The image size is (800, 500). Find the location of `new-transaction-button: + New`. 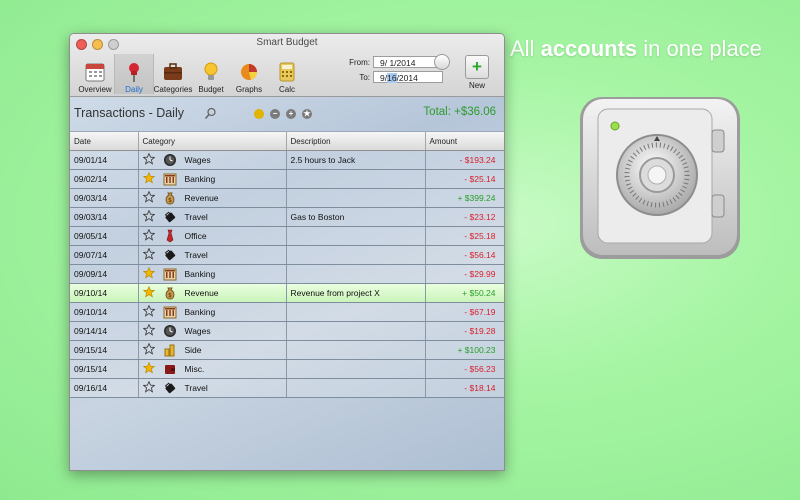

new-transaction-button: + New is located at coordinates (477, 72).